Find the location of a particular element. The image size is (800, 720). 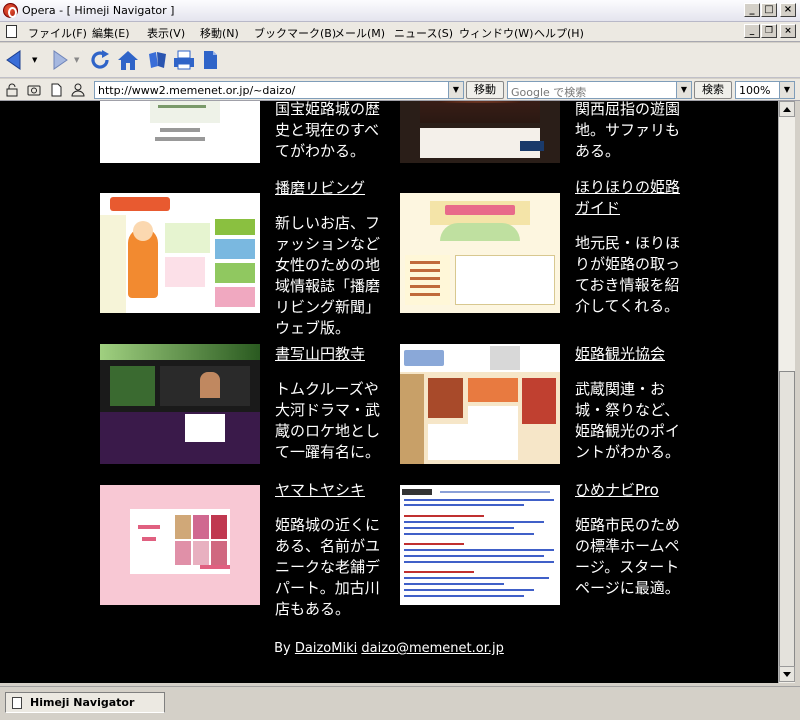

page-icon is located at coordinates (210, 60).